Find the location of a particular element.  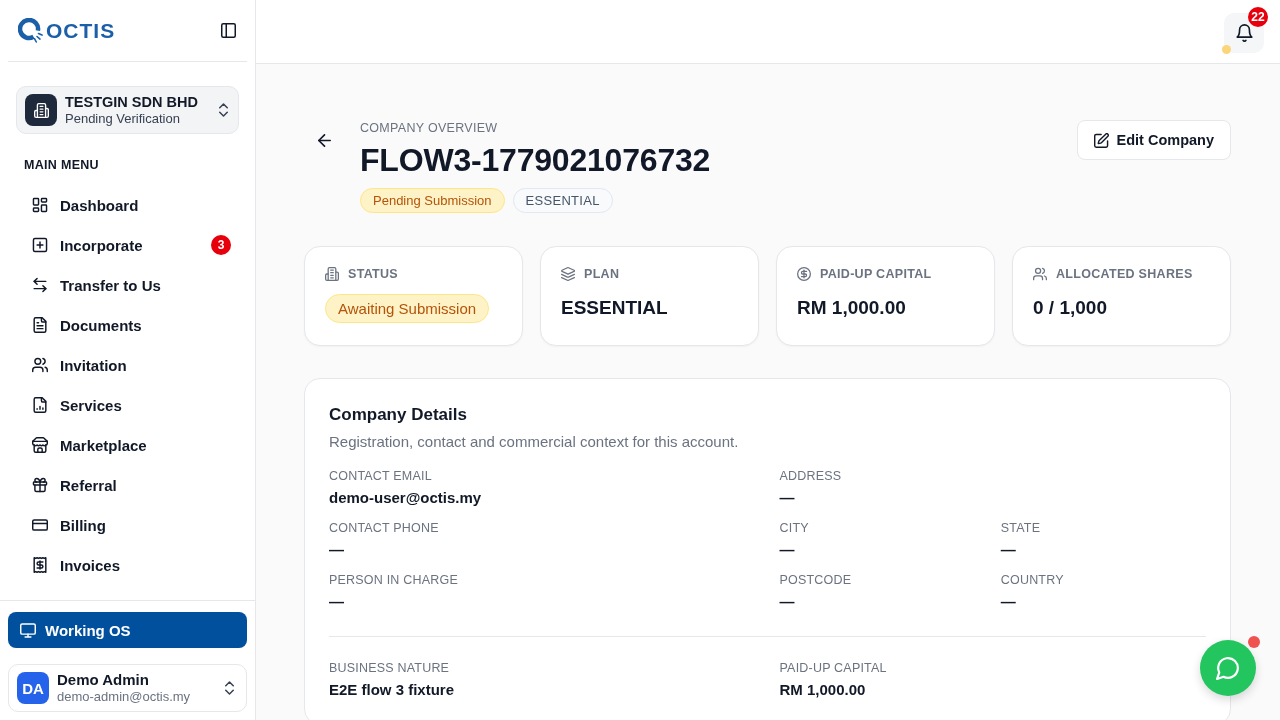

card-label: STATUS is located at coordinates (373, 274).